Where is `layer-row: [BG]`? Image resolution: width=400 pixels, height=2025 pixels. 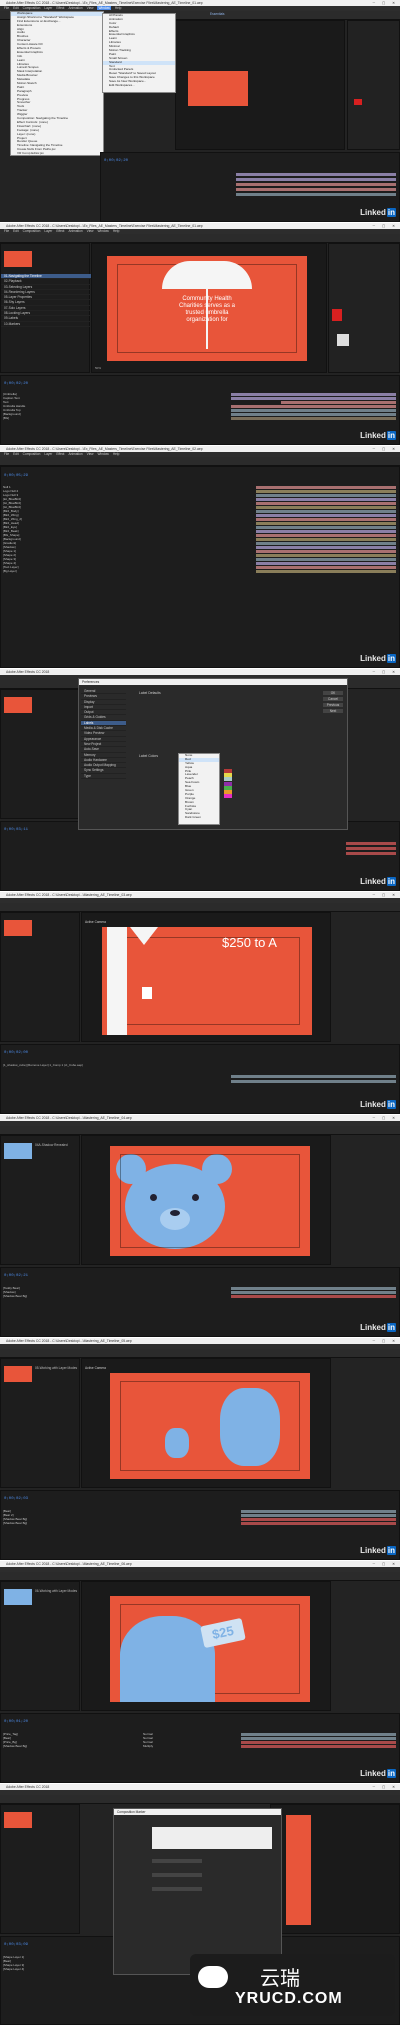 layer-row: [BG] is located at coordinates (91, 418).